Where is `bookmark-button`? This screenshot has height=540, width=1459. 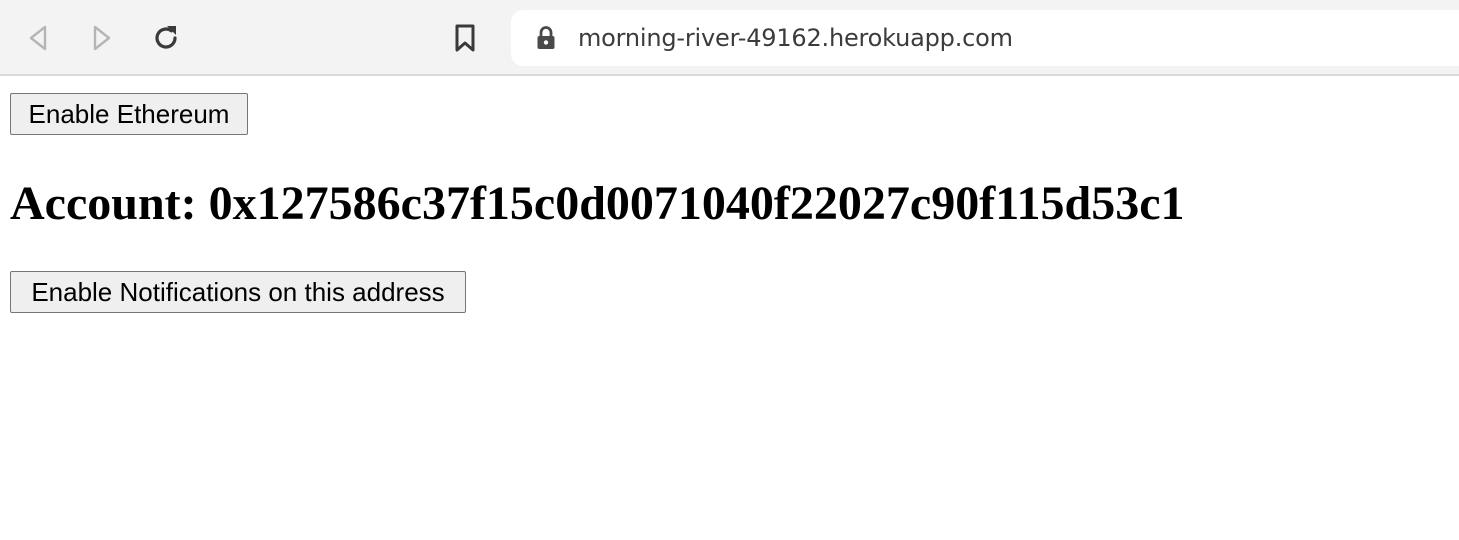
bookmark-button is located at coordinates (465, 38).